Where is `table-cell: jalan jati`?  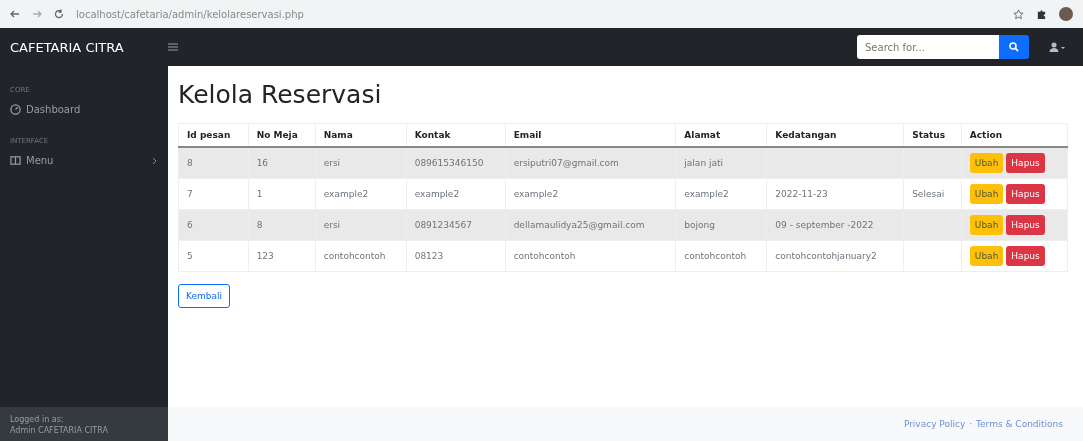 table-cell: jalan jati is located at coordinates (721, 163).